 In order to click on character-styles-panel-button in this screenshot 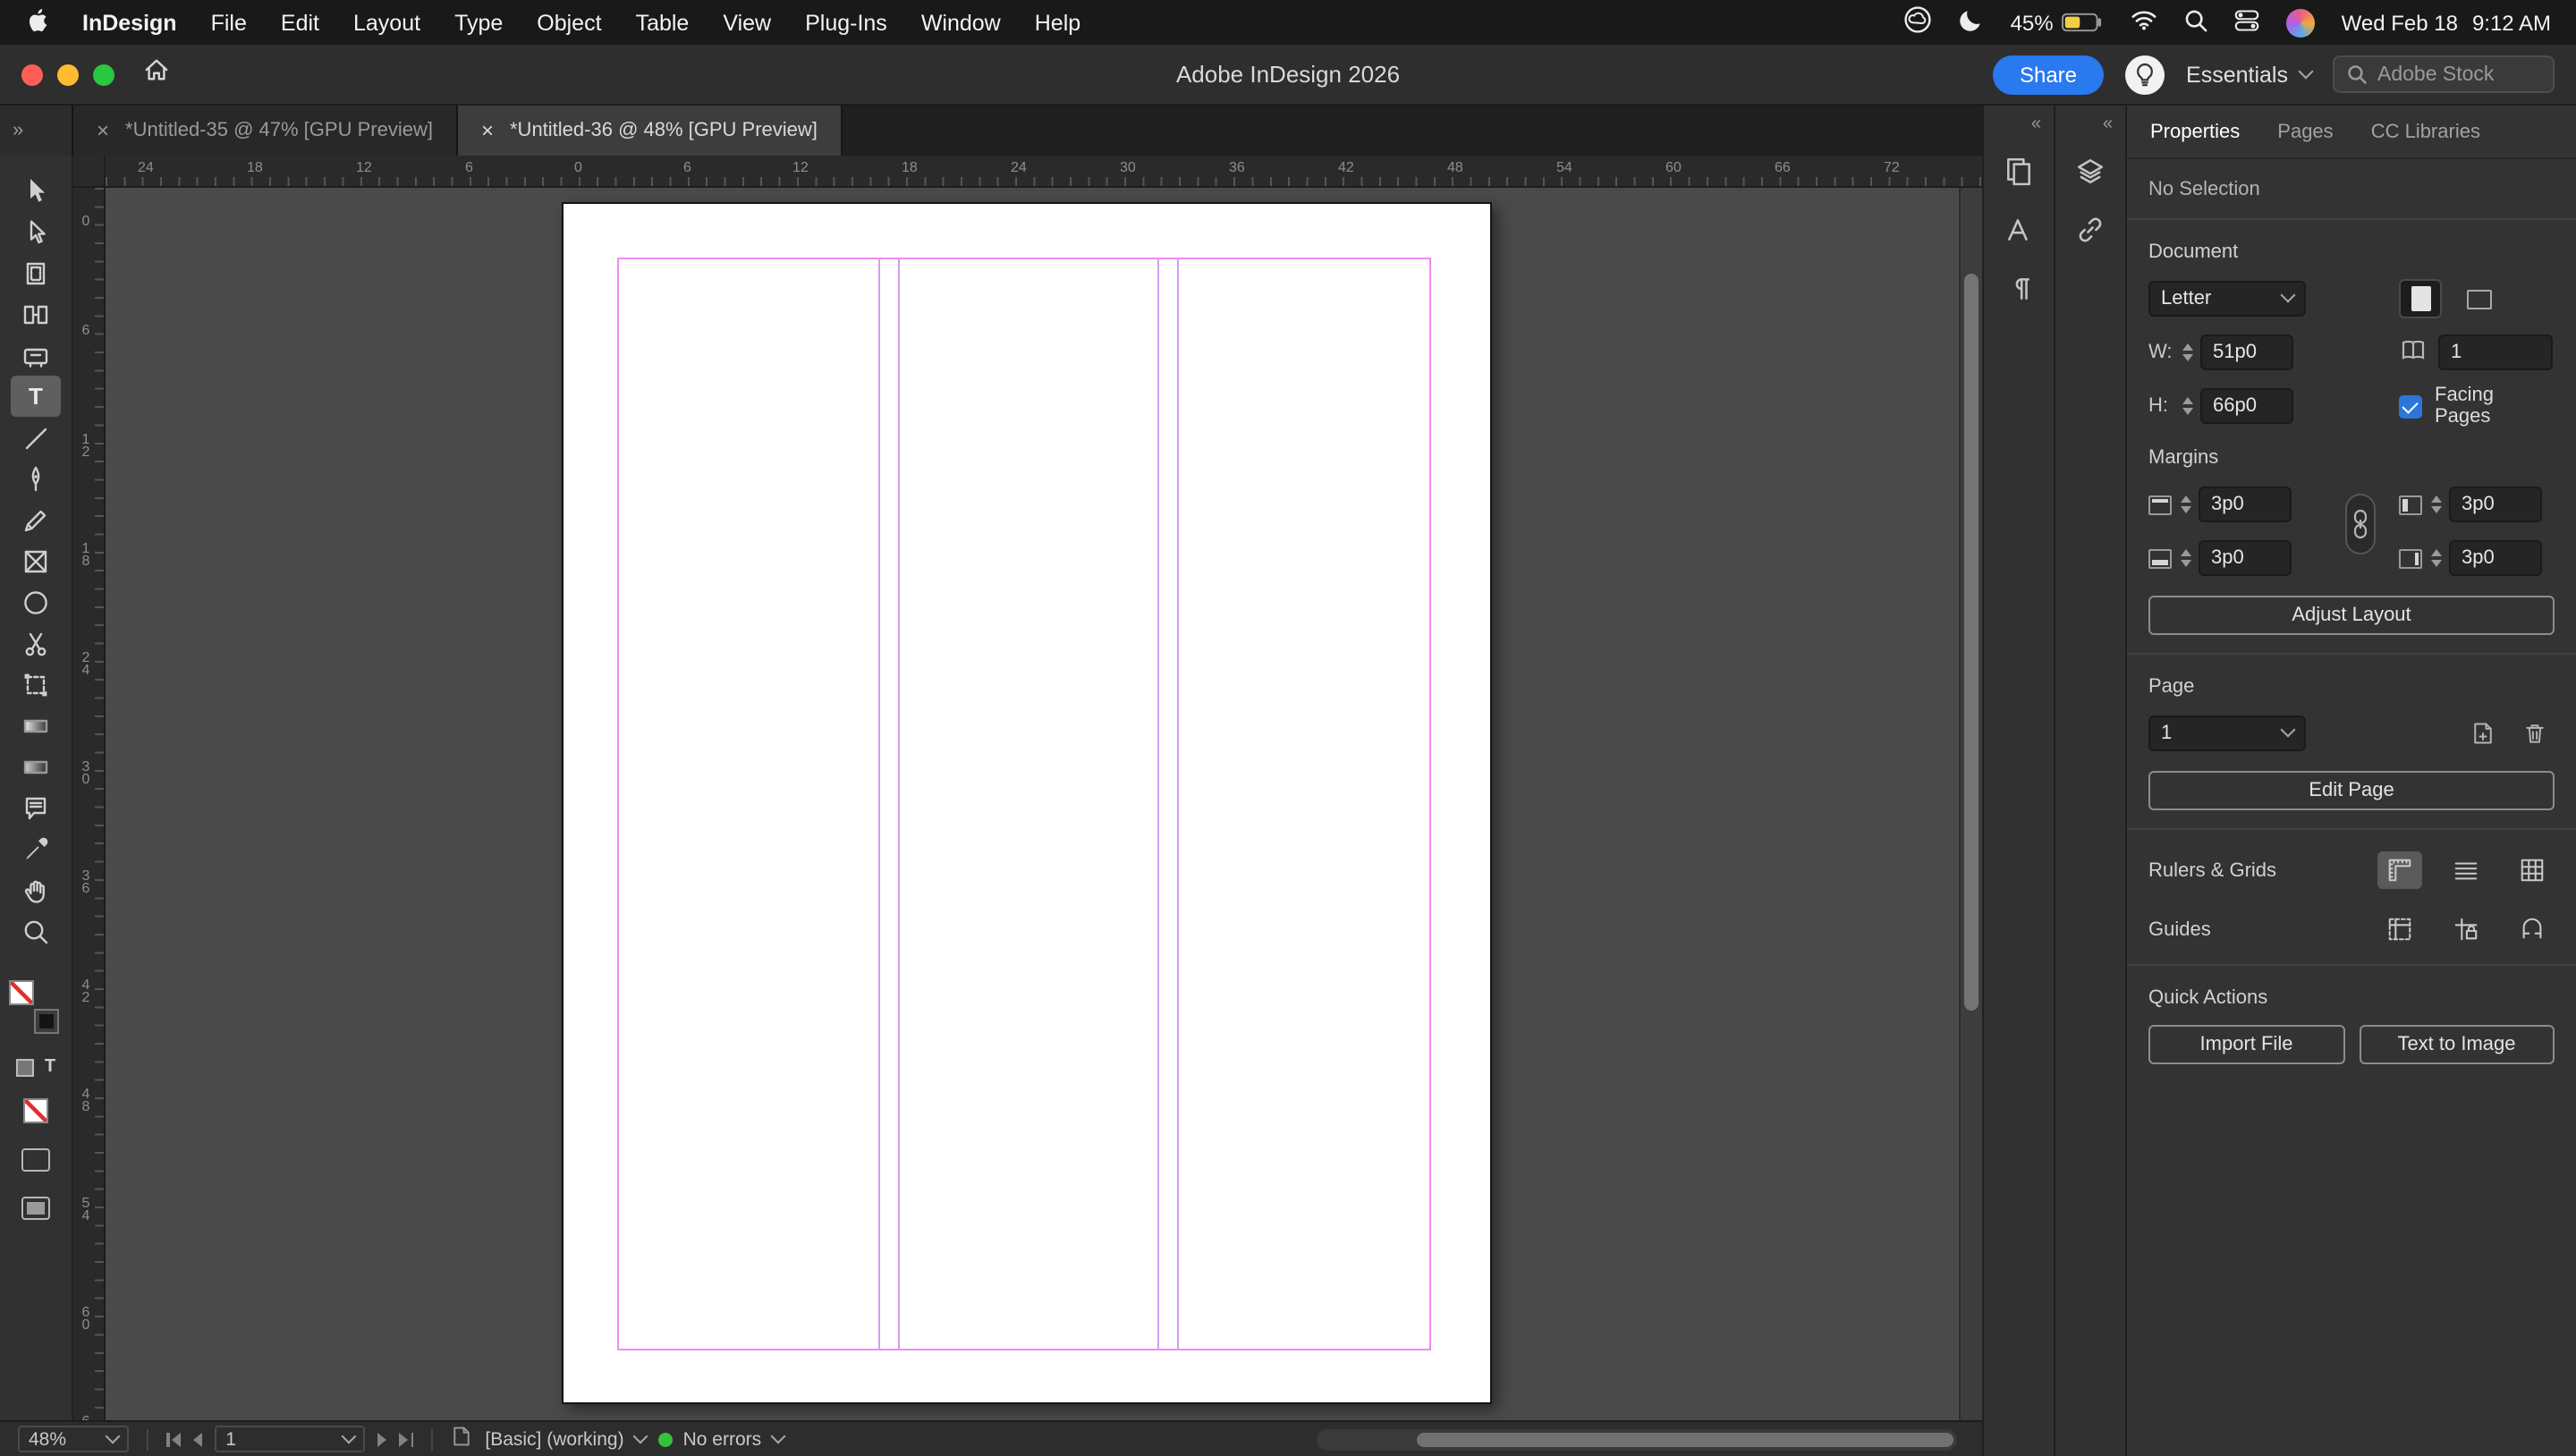, I will do `click(2019, 229)`.